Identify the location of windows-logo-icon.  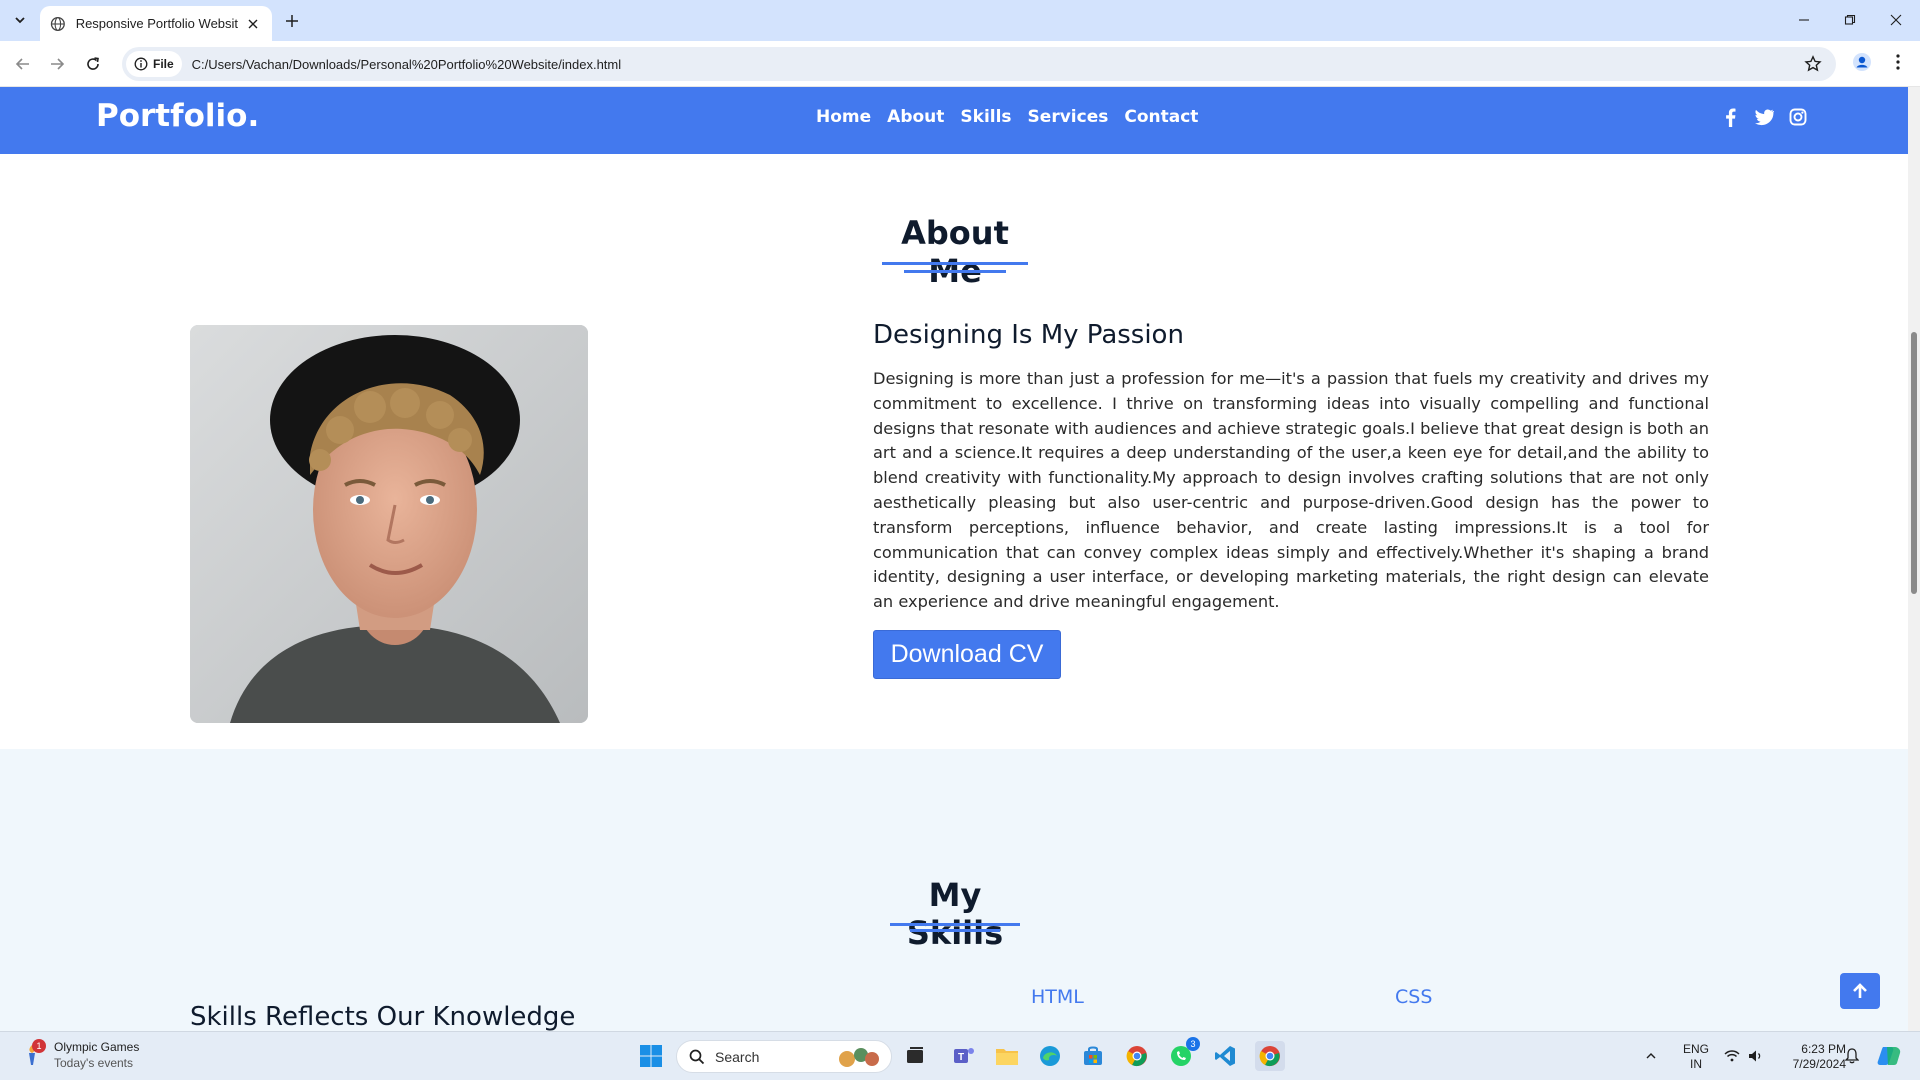
(651, 1056).